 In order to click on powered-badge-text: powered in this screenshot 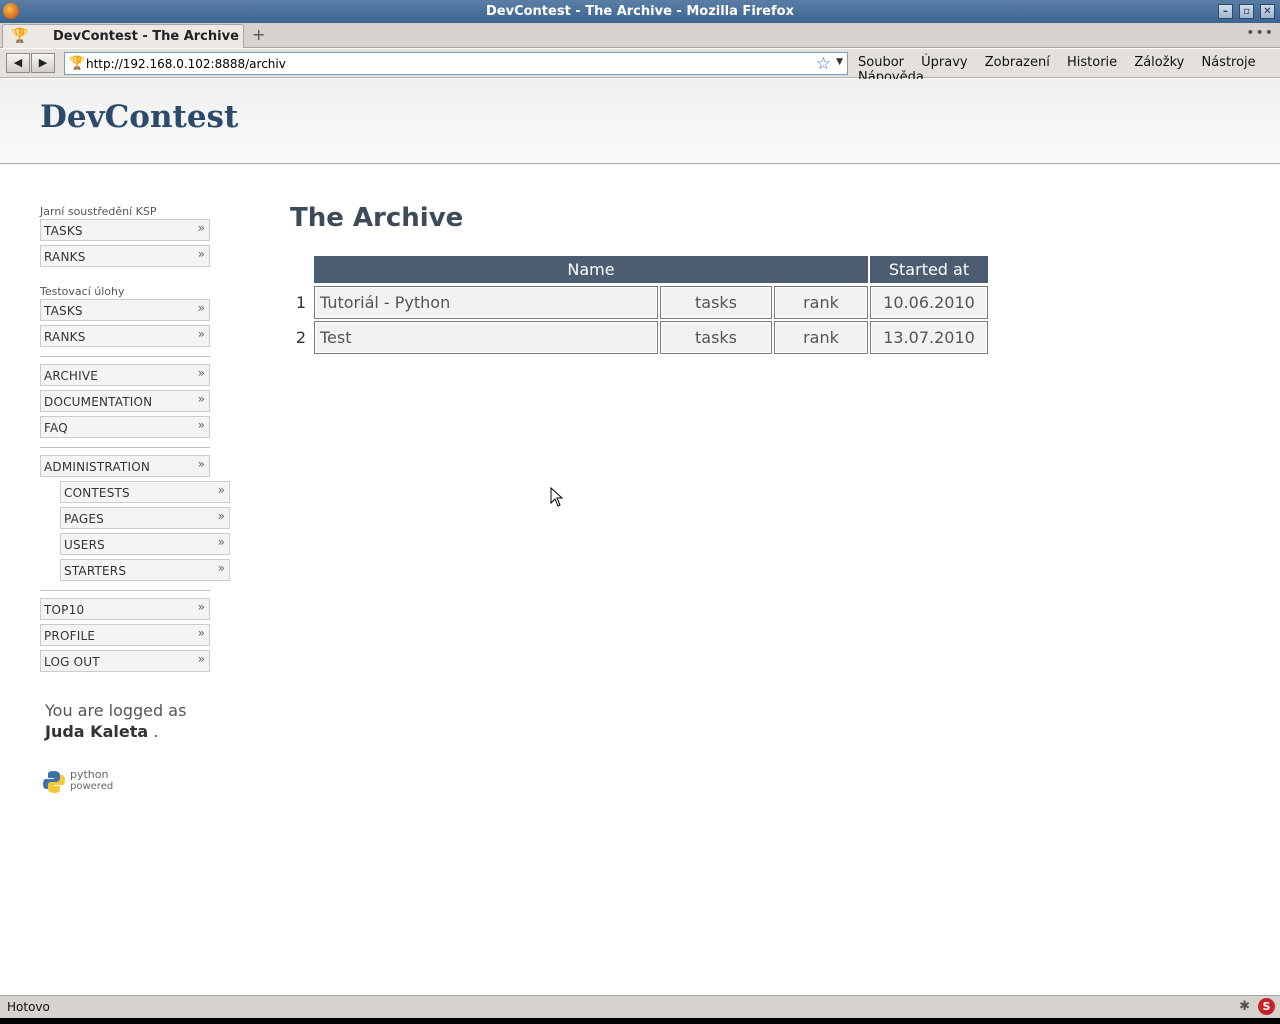, I will do `click(92, 786)`.